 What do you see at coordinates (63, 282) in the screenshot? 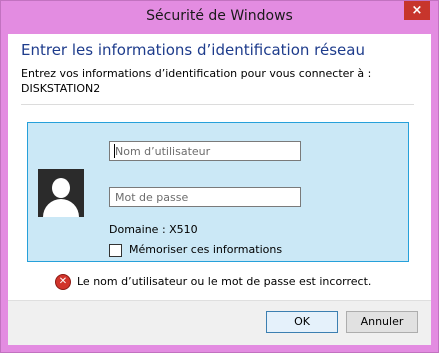
I see `error-x-icon: ✕` at bounding box center [63, 282].